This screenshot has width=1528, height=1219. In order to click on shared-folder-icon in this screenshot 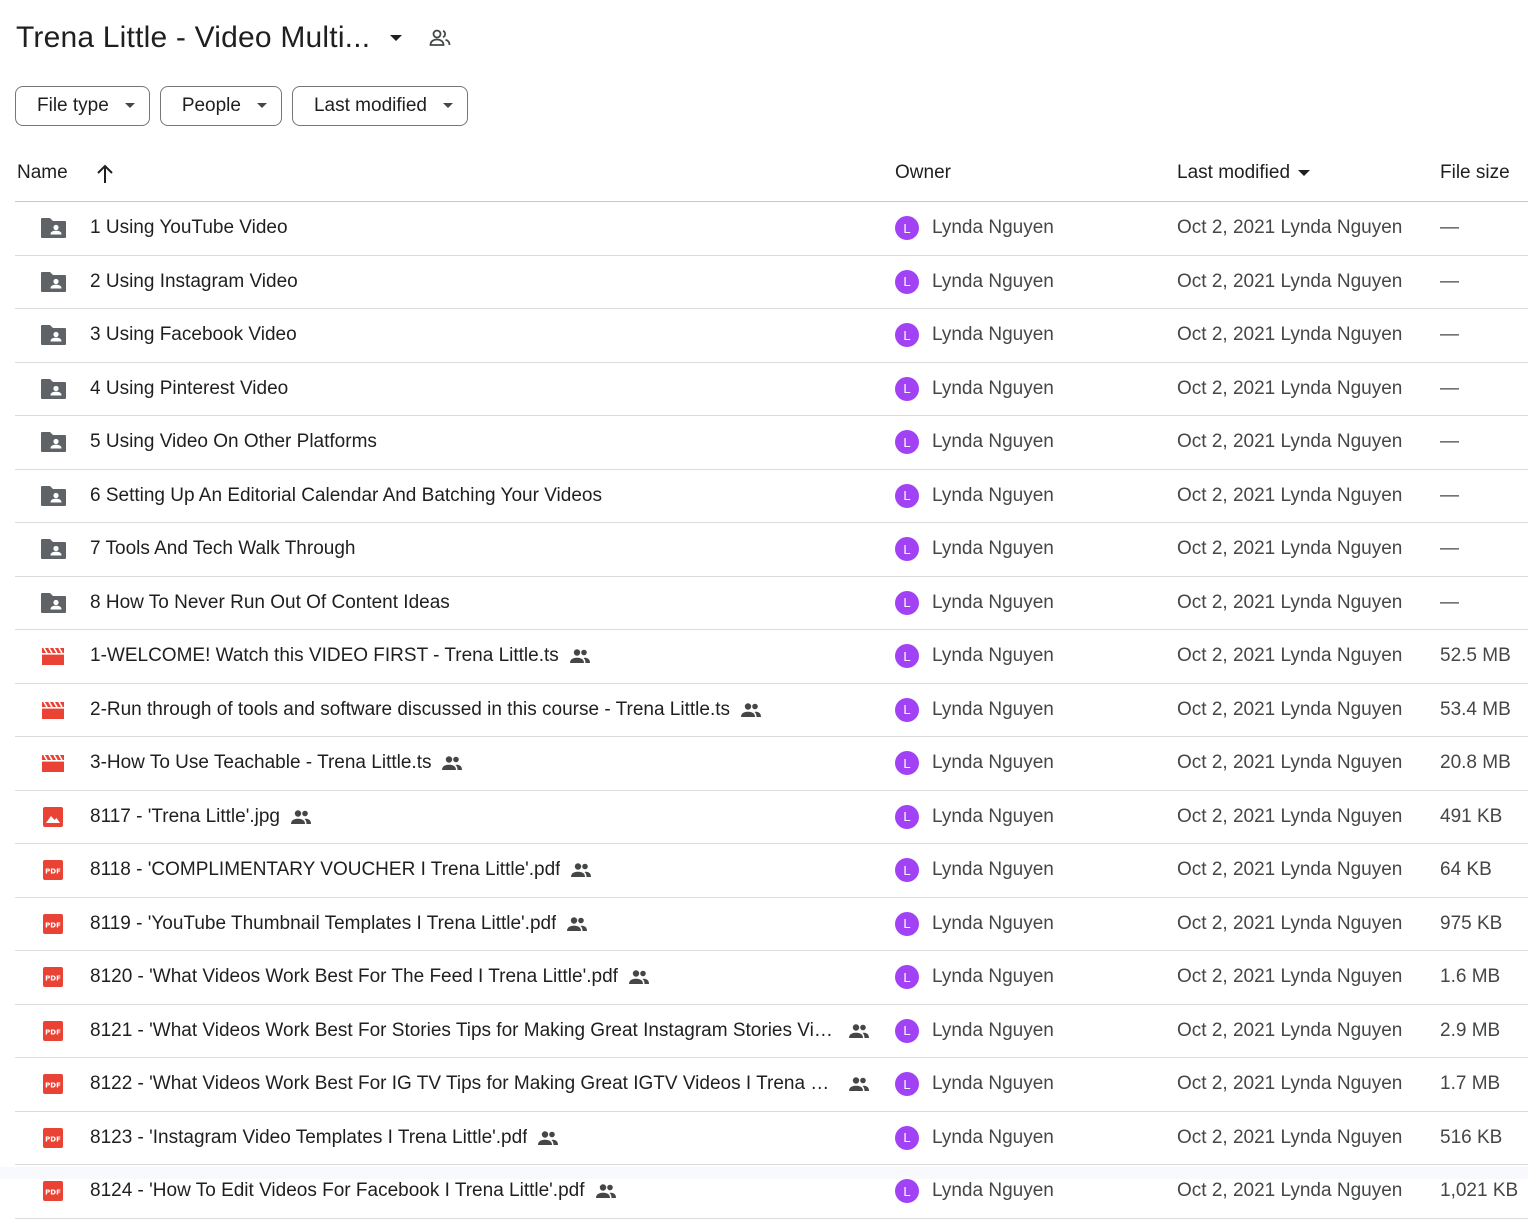, I will do `click(53, 335)`.